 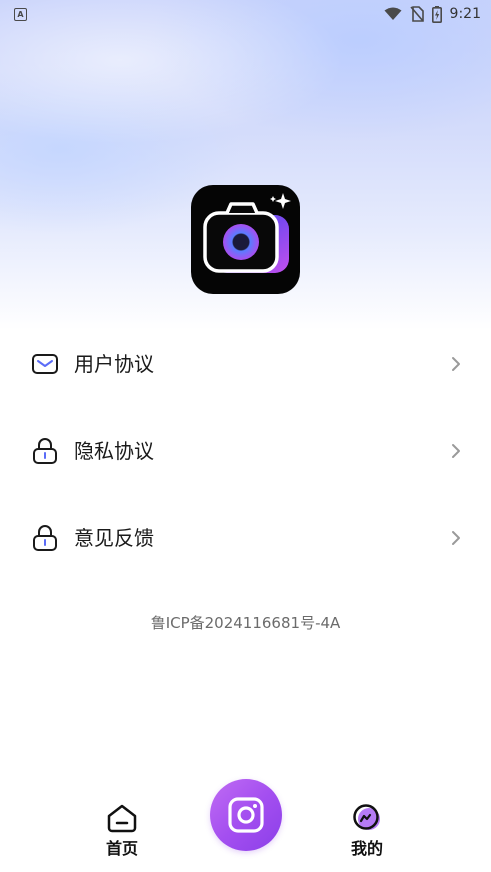 What do you see at coordinates (367, 848) in the screenshot?
I see `tab-label: 我的` at bounding box center [367, 848].